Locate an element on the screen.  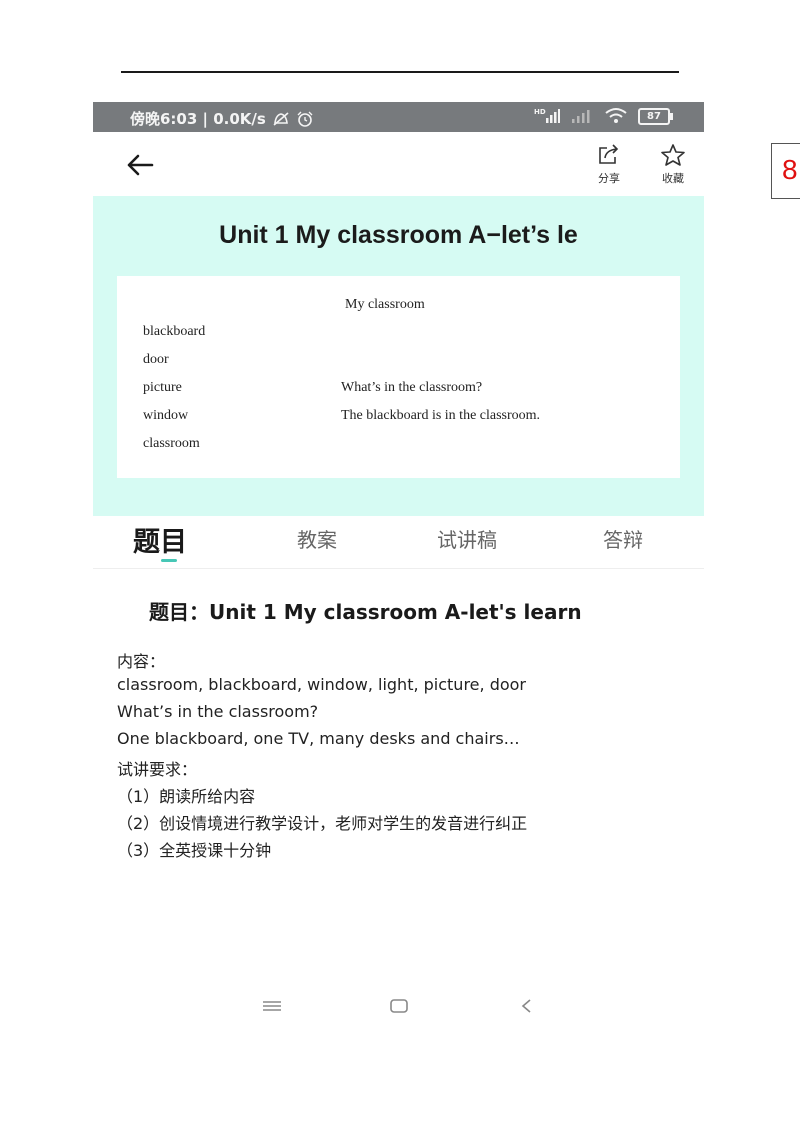
status-right: HD 87 is located at coordinates (603, 116).